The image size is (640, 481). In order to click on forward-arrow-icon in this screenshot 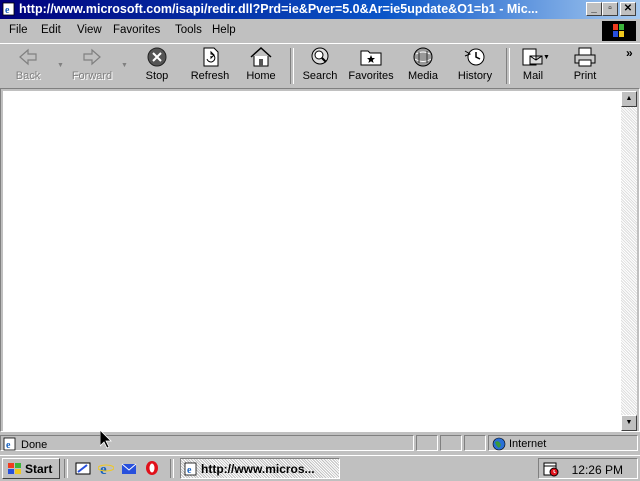, I will do `click(92, 57)`.